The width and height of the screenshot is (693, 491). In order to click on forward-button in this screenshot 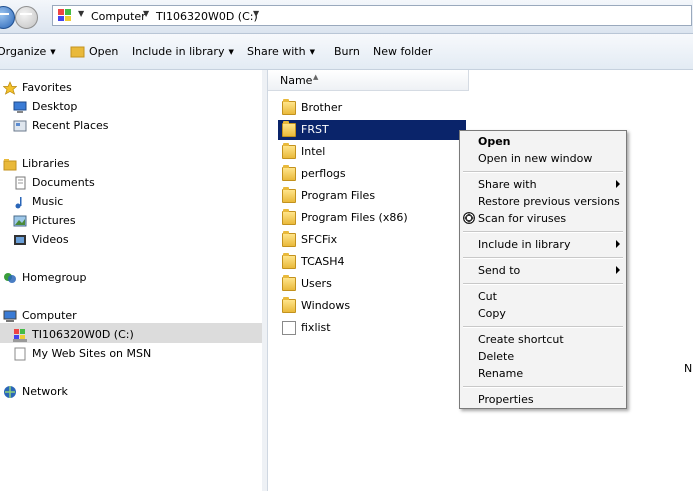, I will do `click(26, 17)`.